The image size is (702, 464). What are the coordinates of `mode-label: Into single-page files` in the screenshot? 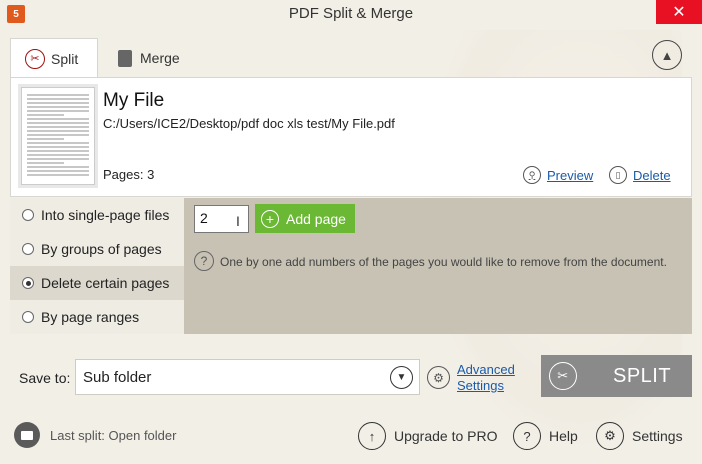 It's located at (105, 215).